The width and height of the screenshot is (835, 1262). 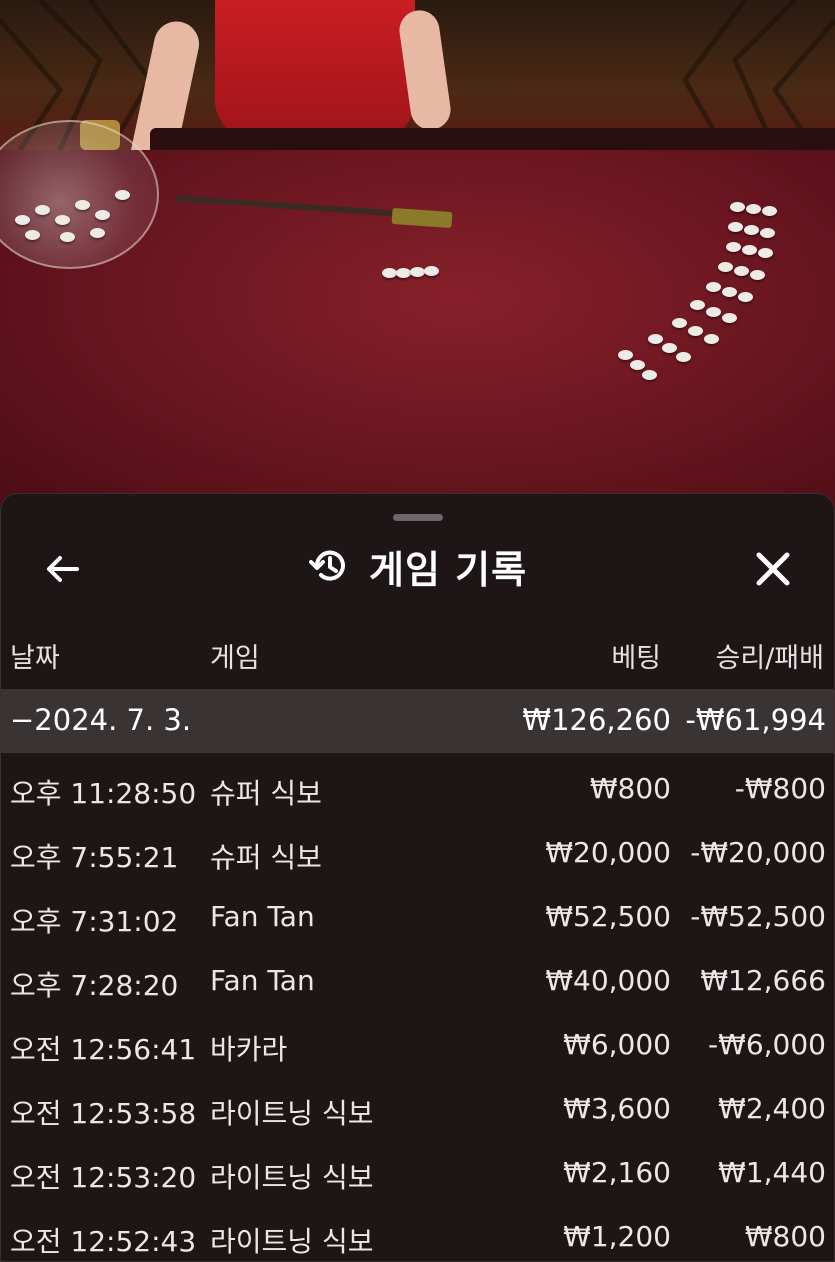 I want to click on arrow-left-icon, so click(x=63, y=569).